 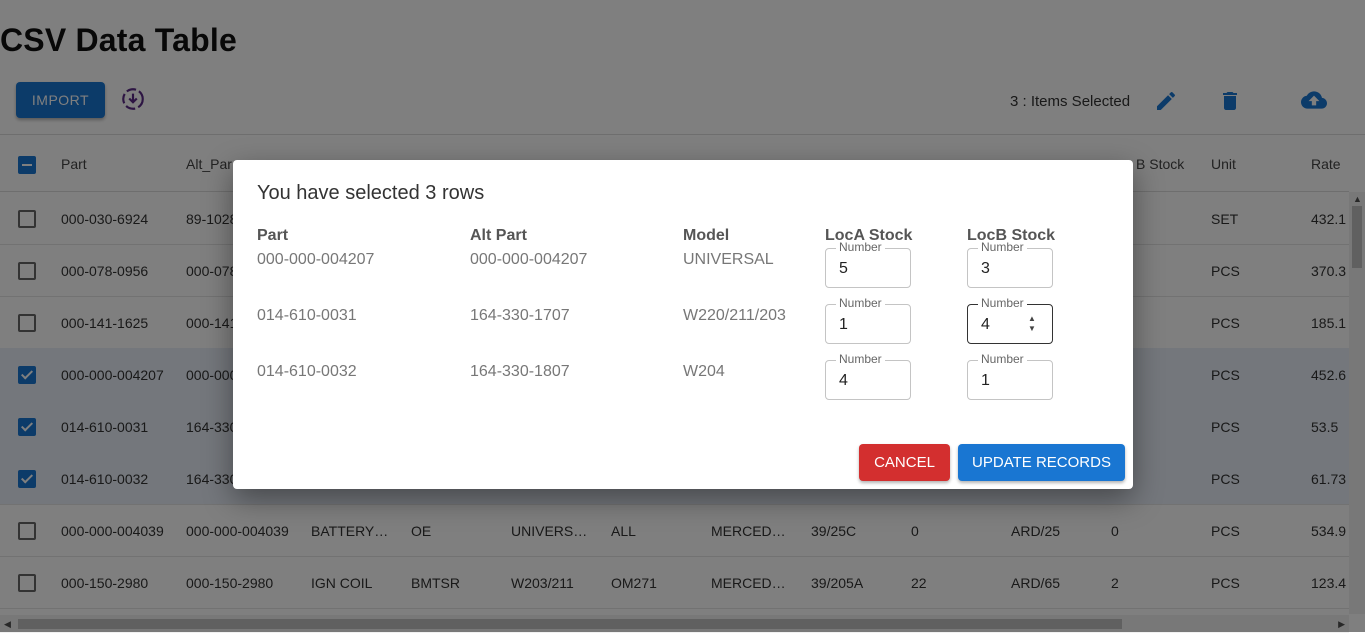 What do you see at coordinates (529, 259) in the screenshot?
I see `dialog-alt-part: 000-000-004207` at bounding box center [529, 259].